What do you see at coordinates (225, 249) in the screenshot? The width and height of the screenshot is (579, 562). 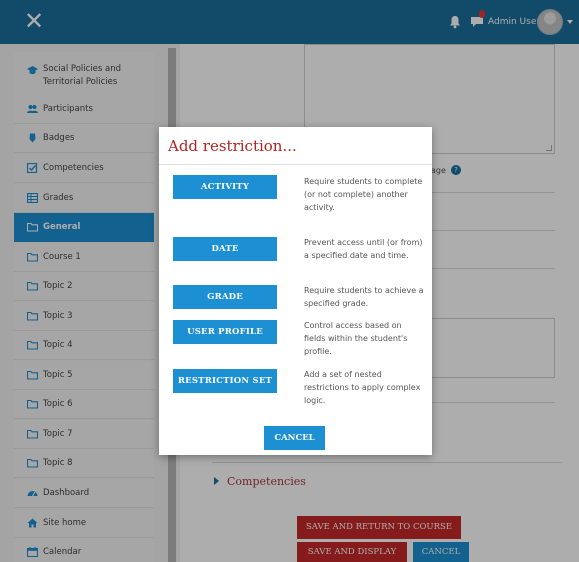 I see `date-restriction-button: DATE` at bounding box center [225, 249].